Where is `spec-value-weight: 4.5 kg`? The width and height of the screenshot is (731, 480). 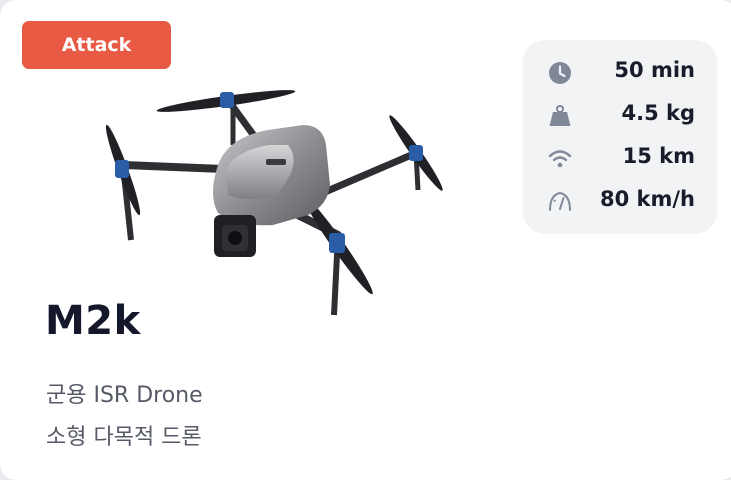 spec-value-weight: 4.5 kg is located at coordinates (658, 113).